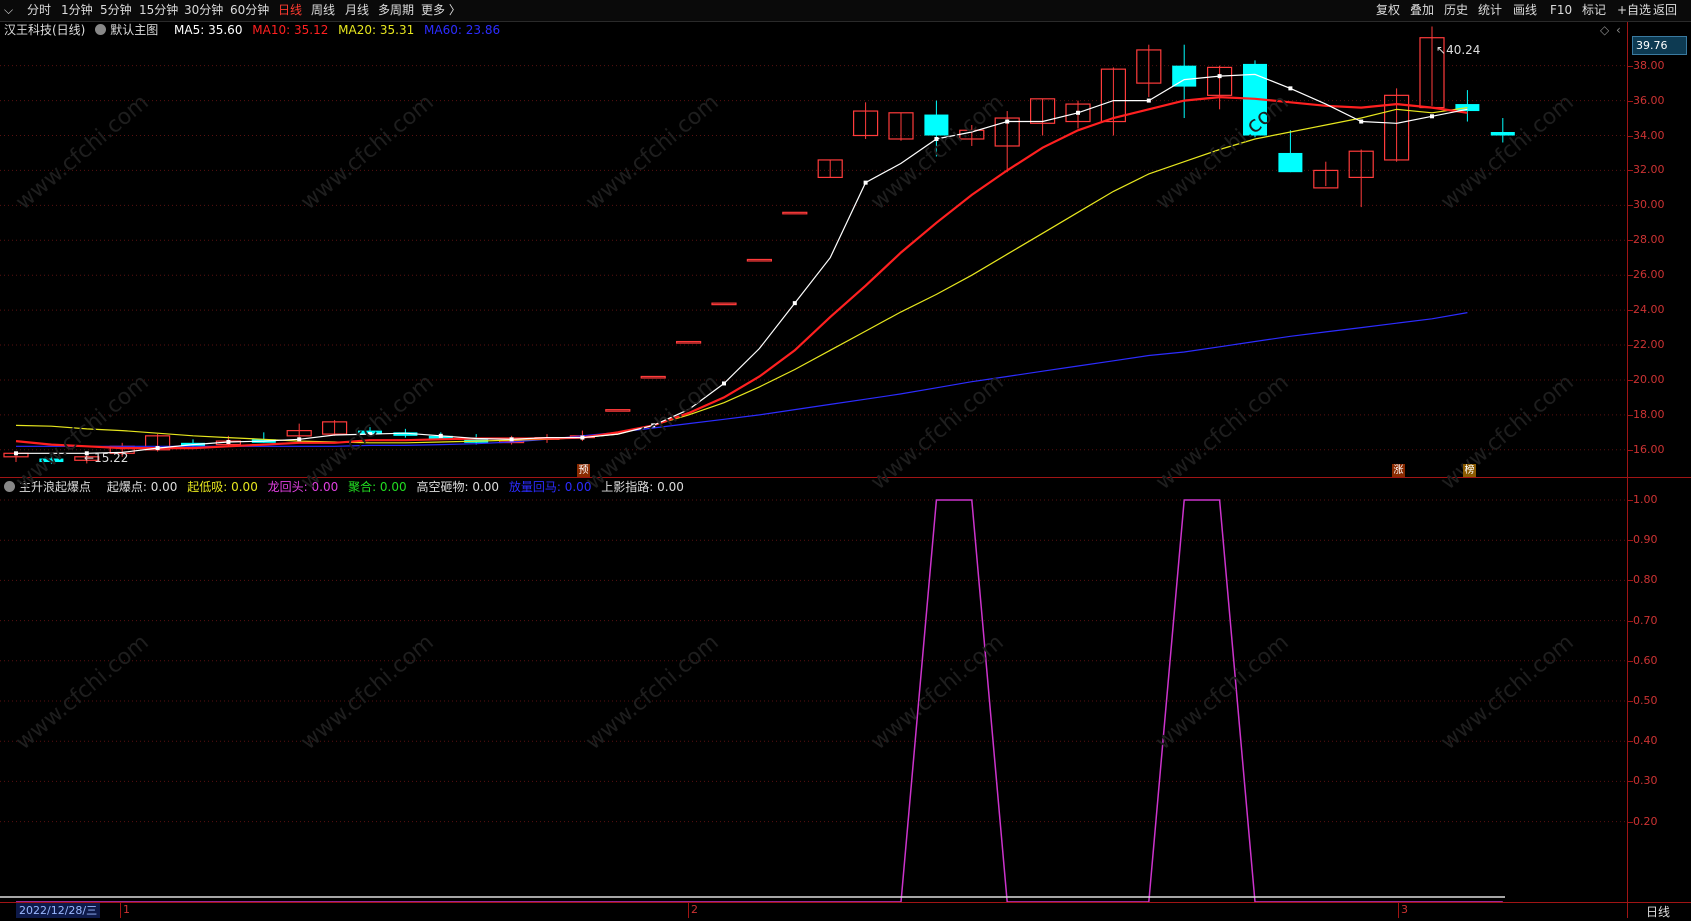 Image resolution: width=1691 pixels, height=921 pixels. I want to click on date-axis, so click(845, 911).